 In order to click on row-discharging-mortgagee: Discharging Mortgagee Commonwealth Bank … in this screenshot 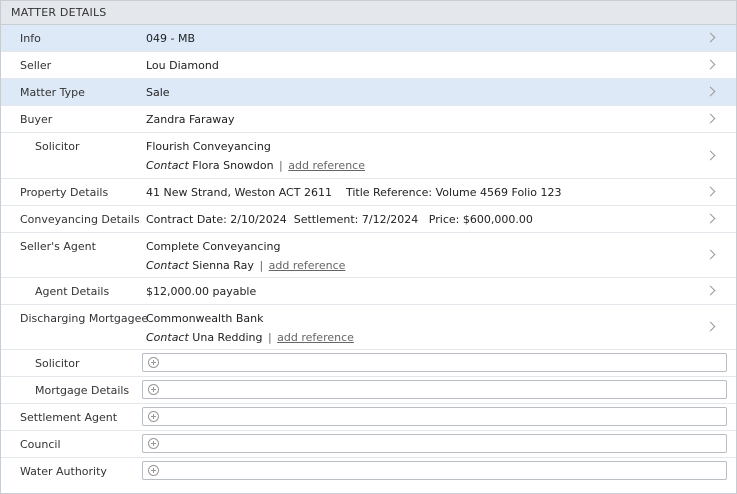, I will do `click(368, 327)`.